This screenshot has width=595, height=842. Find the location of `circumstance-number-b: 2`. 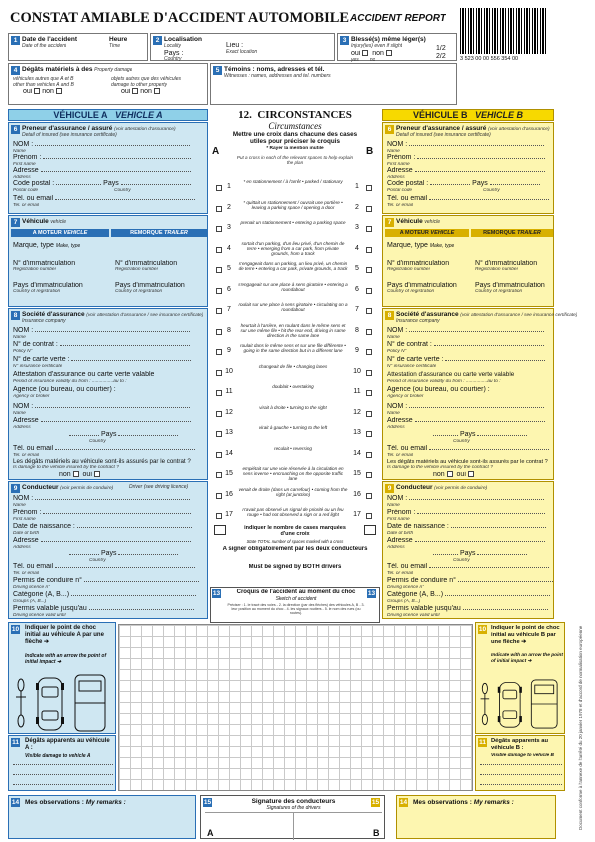

circumstance-number-b: 2 is located at coordinates (357, 207).